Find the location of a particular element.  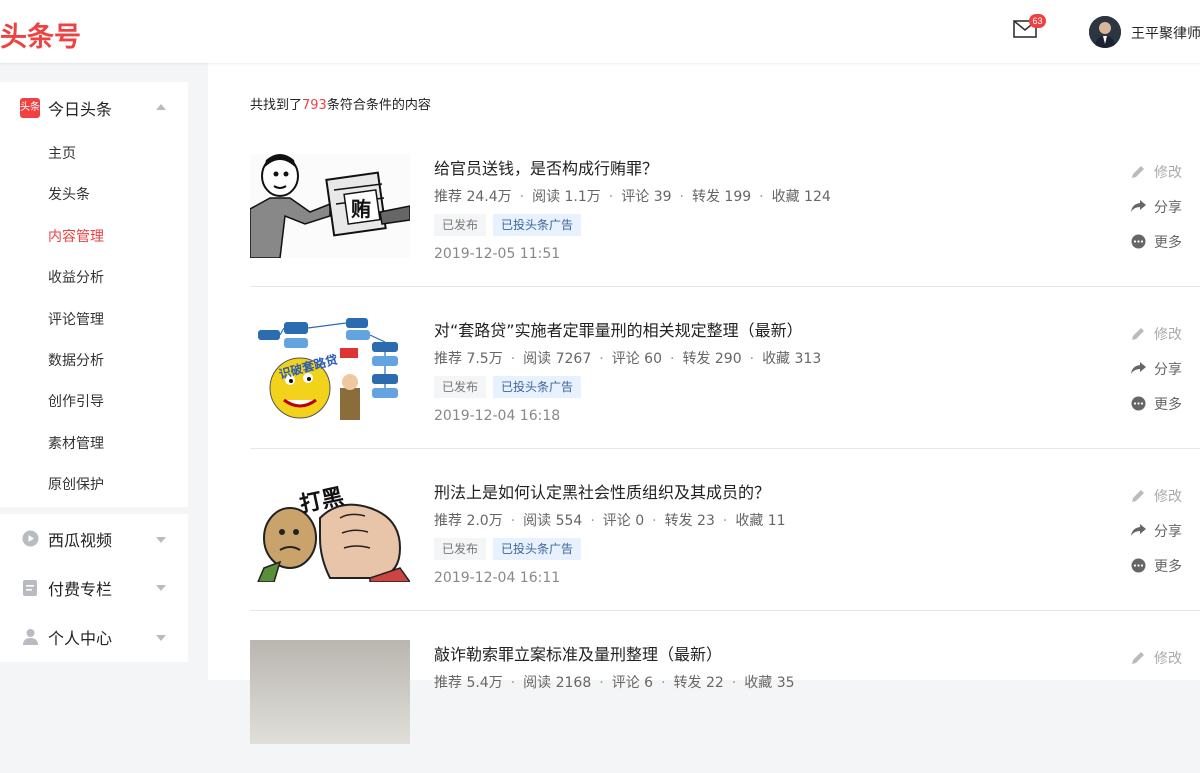

sidebar-item-materials: 素材管理 is located at coordinates (94, 444).